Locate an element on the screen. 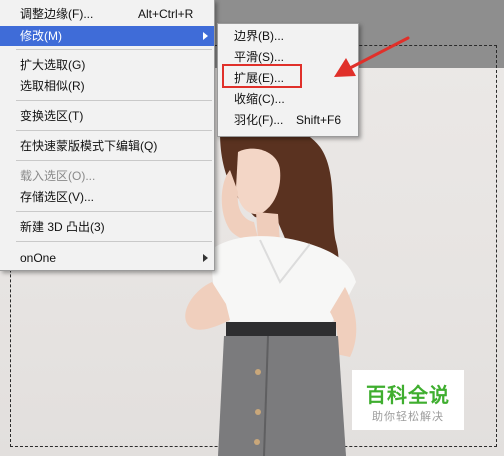  watermark-badge: 百科全说 助你轻松解决 is located at coordinates (408, 400).